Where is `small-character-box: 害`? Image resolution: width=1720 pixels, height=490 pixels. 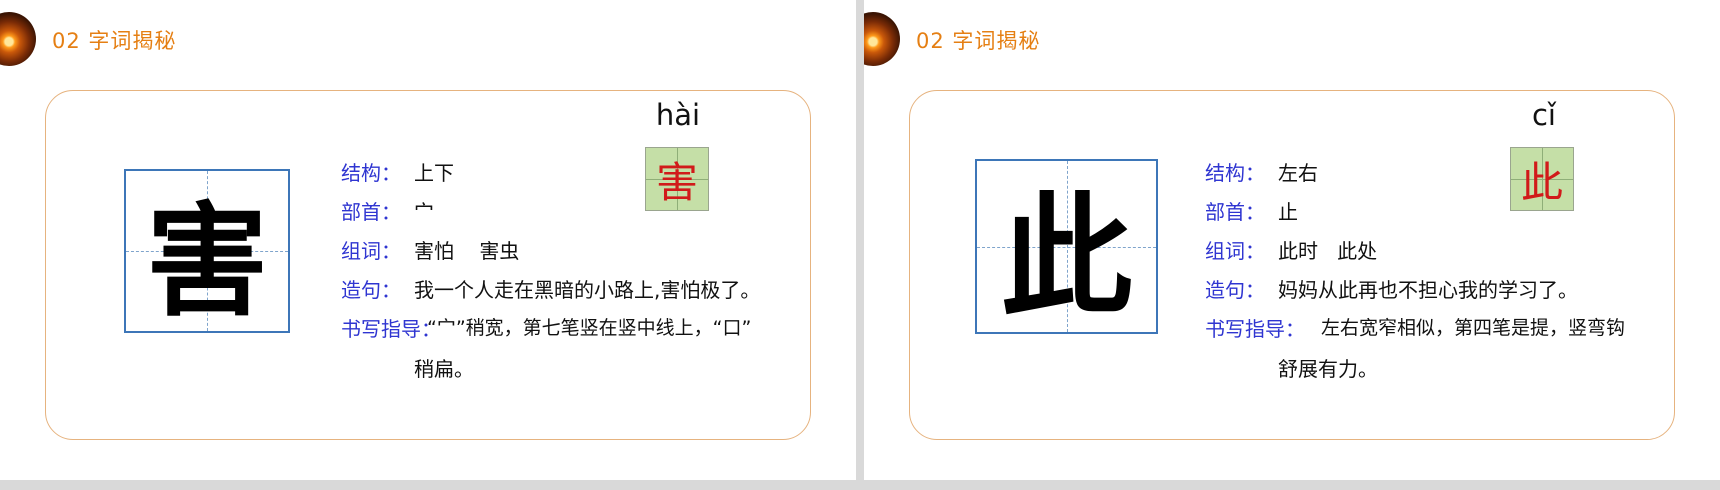
small-character-box: 害 is located at coordinates (677, 179).